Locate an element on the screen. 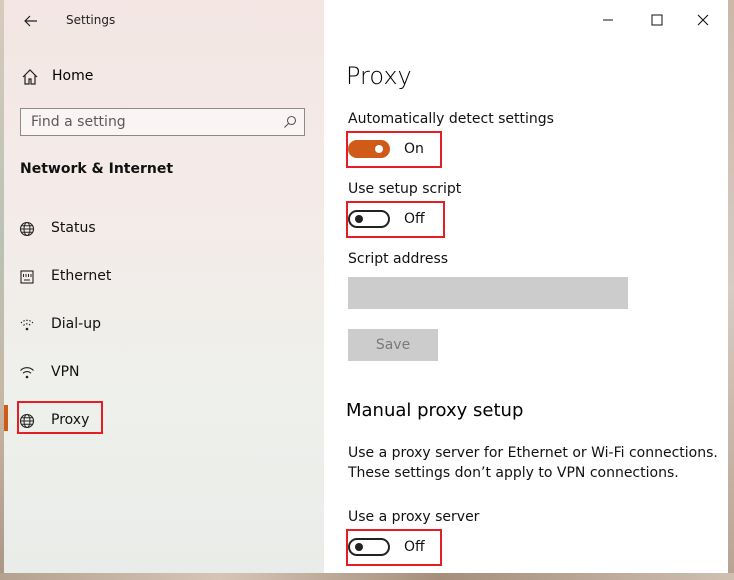 This screenshot has width=734, height=580. sidebar-item-label: Home is located at coordinates (73, 76).